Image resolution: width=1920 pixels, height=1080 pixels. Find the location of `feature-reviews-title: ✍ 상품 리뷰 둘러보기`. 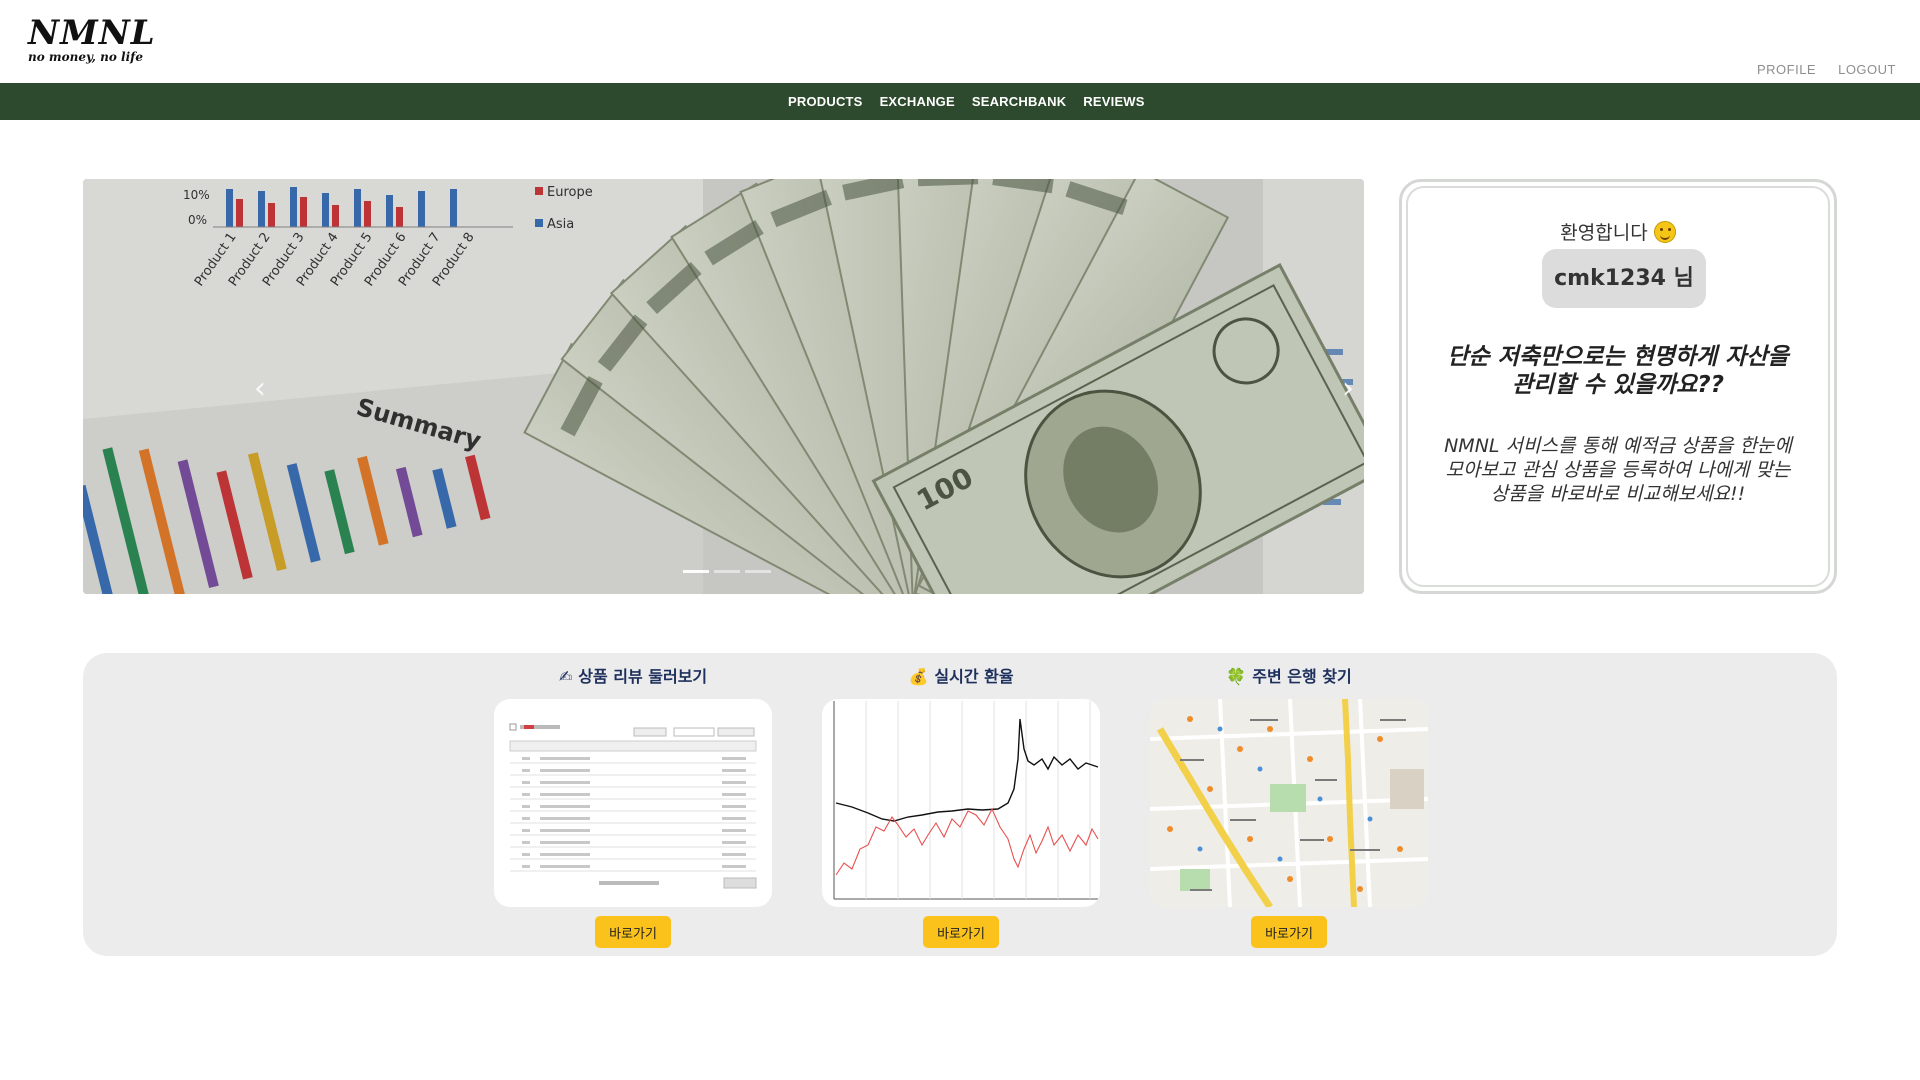

feature-reviews-title: ✍ 상품 리뷰 둘러보기 is located at coordinates (633, 675).